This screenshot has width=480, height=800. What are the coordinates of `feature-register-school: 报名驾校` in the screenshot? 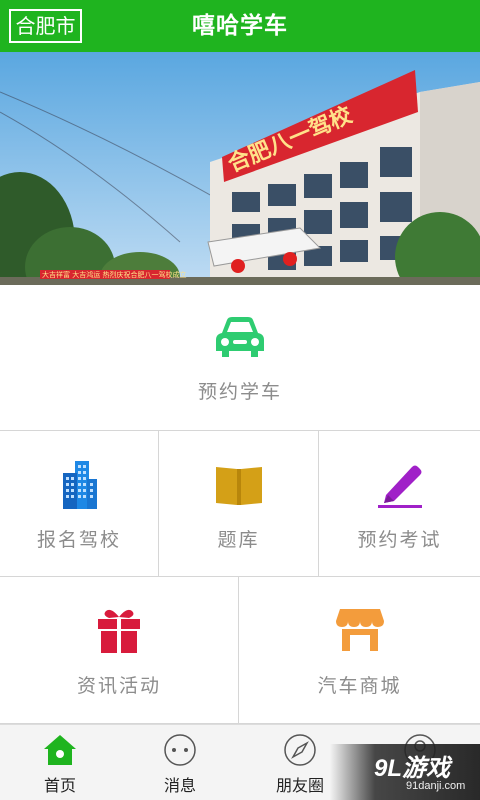 It's located at (79, 504).